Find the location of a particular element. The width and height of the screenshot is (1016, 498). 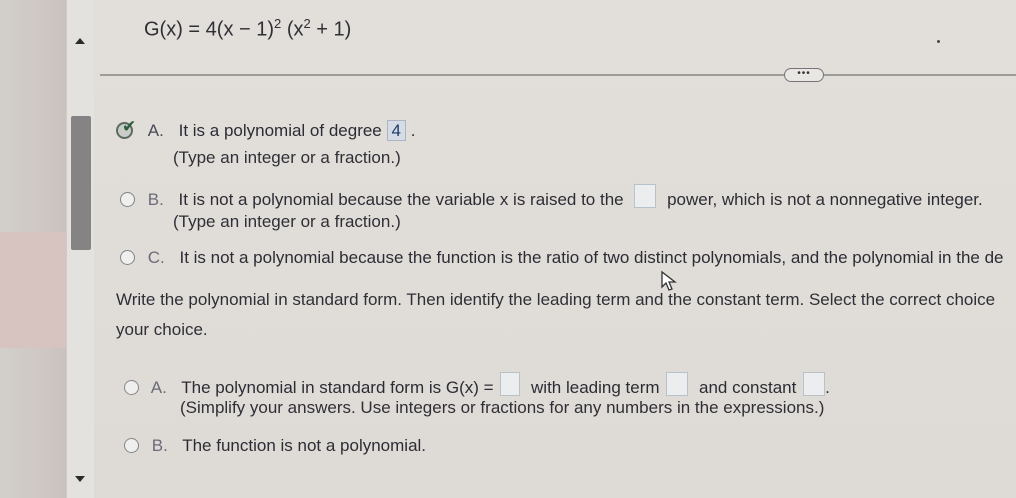

degree-answer-box: 4 is located at coordinates (396, 130).